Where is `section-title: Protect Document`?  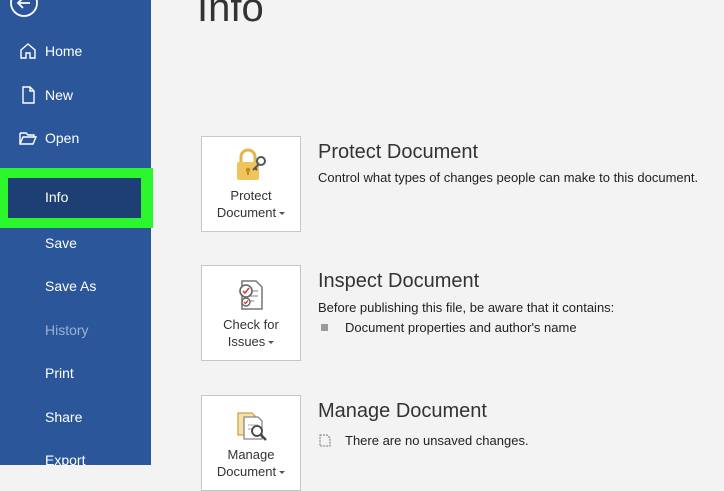 section-title: Protect Document is located at coordinates (398, 152).